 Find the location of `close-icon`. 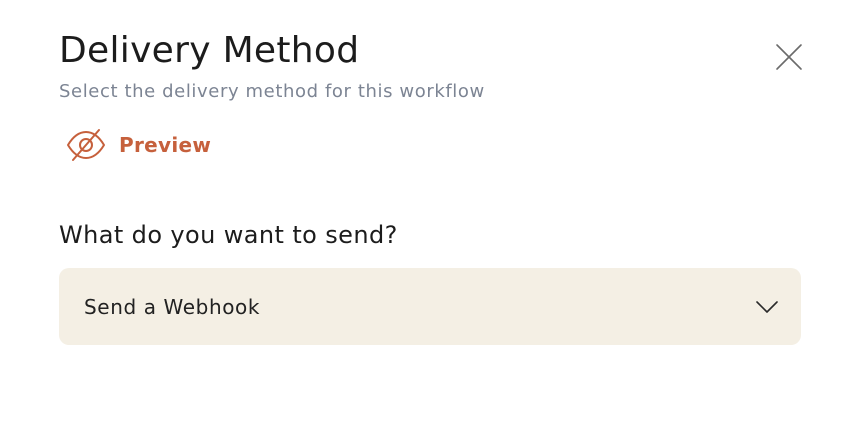

close-icon is located at coordinates (789, 59).